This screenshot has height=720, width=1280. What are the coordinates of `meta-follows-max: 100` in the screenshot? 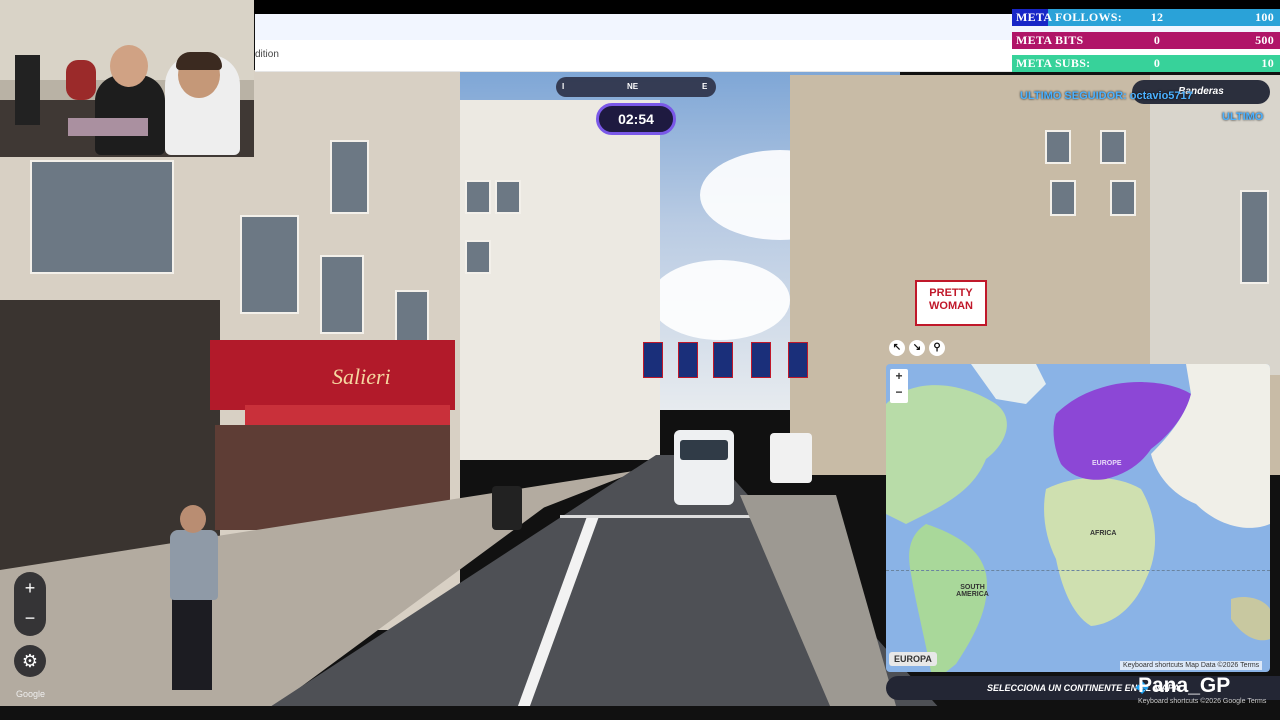 It's located at (1264, 17).